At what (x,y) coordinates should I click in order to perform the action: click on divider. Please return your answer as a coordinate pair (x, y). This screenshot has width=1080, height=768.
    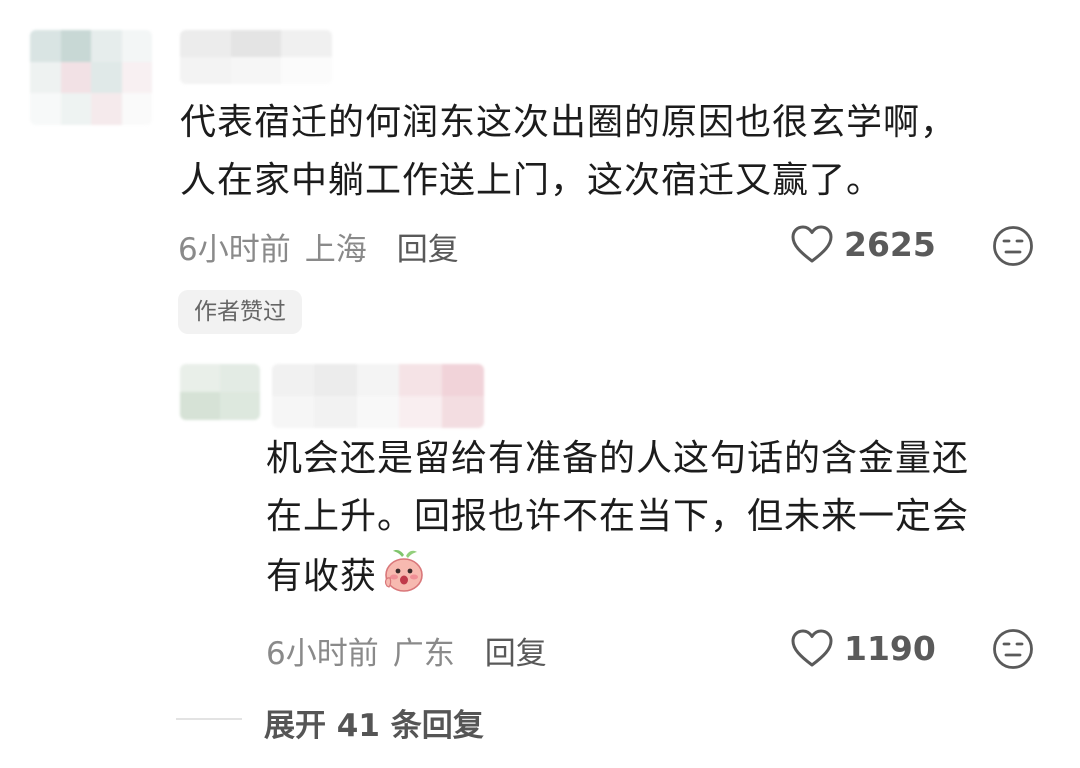
    Looking at the image, I should click on (209, 719).